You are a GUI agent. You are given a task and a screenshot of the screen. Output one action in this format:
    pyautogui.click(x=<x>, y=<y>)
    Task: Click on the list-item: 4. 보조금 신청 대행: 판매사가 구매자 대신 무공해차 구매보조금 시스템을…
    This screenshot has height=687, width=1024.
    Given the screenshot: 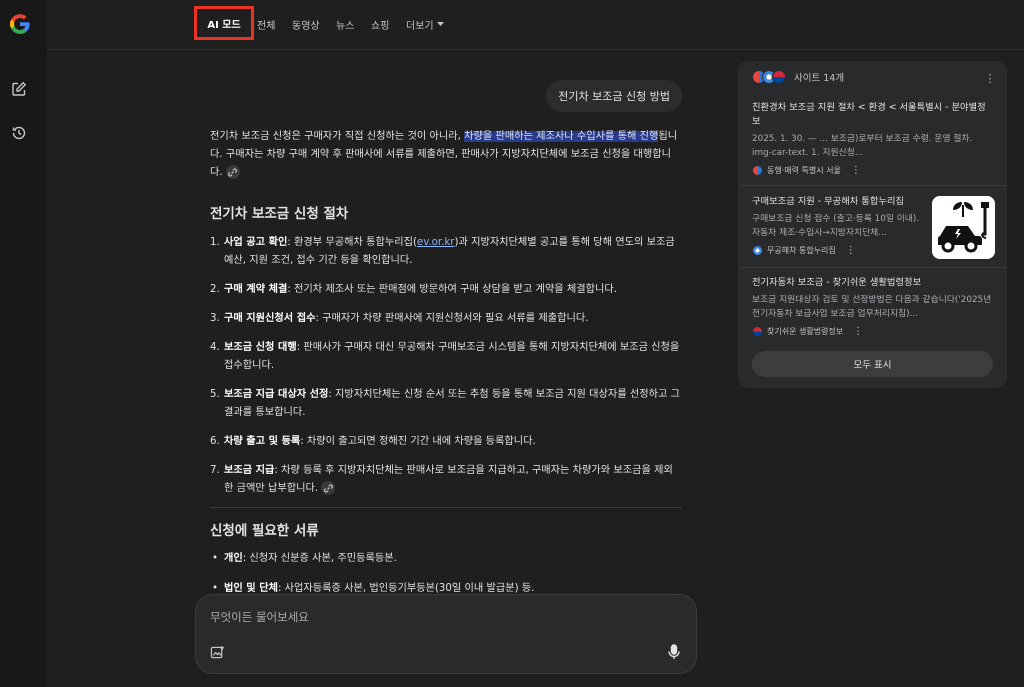 What is the action you would take?
    pyautogui.click(x=445, y=357)
    